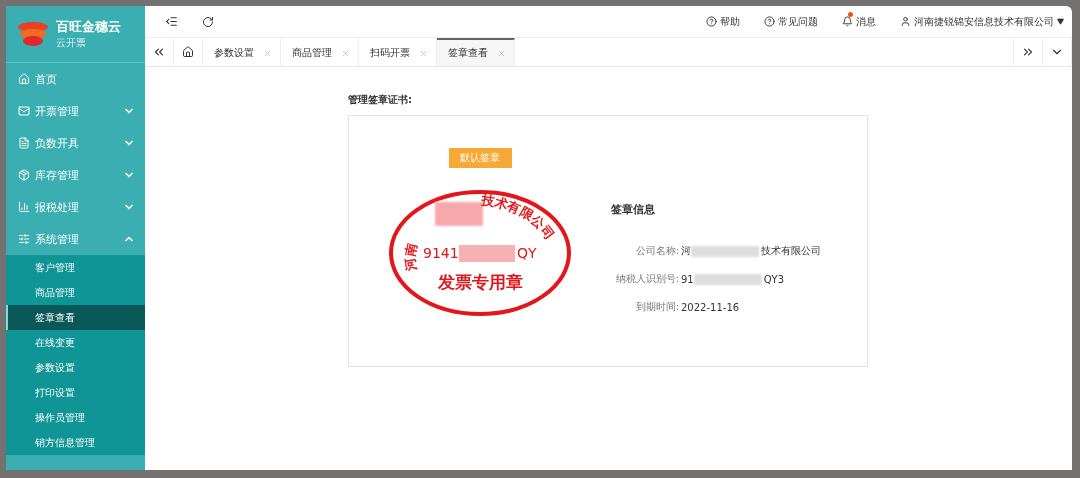 This screenshot has height=478, width=1080. What do you see at coordinates (686, 251) in the screenshot?
I see `field-value: 河` at bounding box center [686, 251].